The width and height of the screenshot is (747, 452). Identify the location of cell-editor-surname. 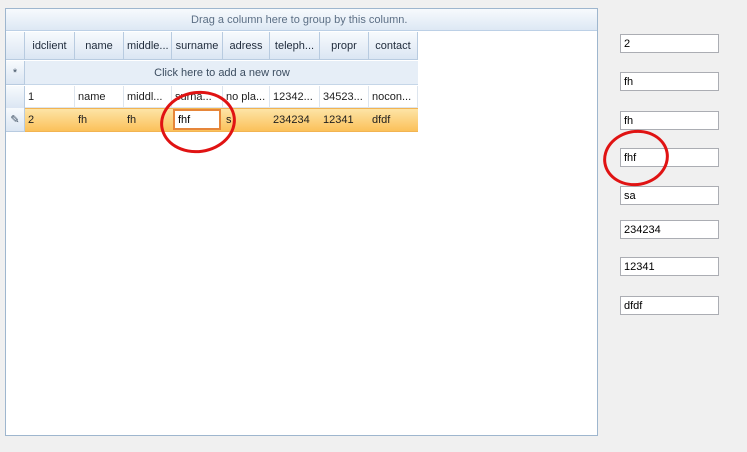
(197, 119).